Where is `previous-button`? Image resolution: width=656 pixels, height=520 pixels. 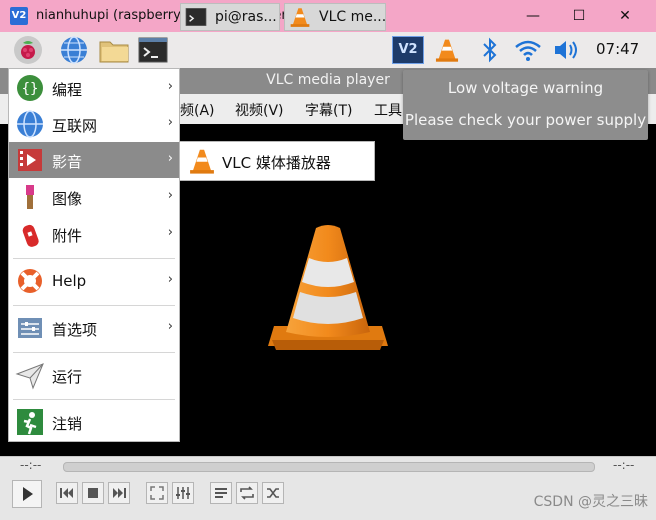
previous-button is located at coordinates (67, 493).